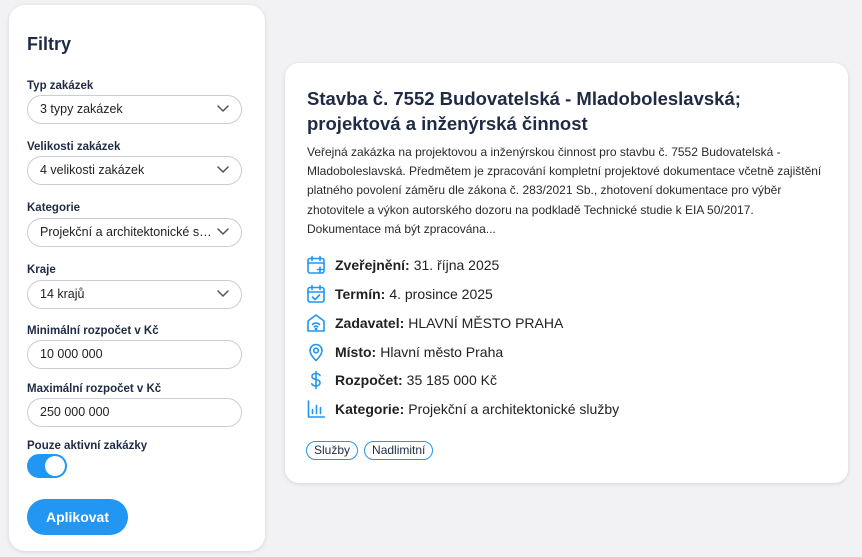 The image size is (862, 557). I want to click on min-budget-input: 10 000 000, so click(134, 354).